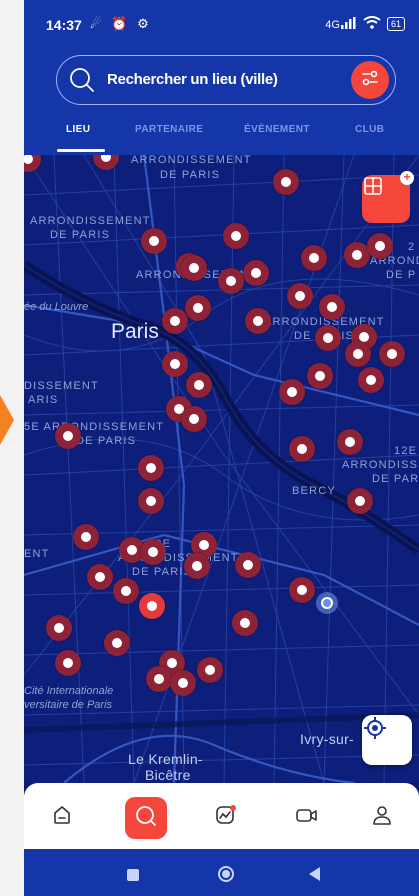 This screenshot has height=896, width=419. I want to click on map-city-label: Paris, so click(135, 331).